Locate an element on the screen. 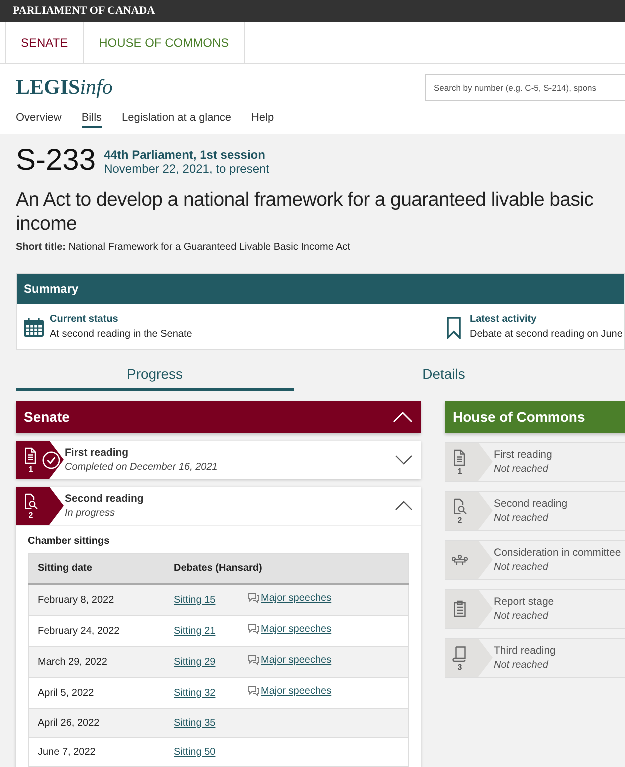 The width and height of the screenshot is (625, 767). session-label: 44th Parliament, 1st session is located at coordinates (185, 155).